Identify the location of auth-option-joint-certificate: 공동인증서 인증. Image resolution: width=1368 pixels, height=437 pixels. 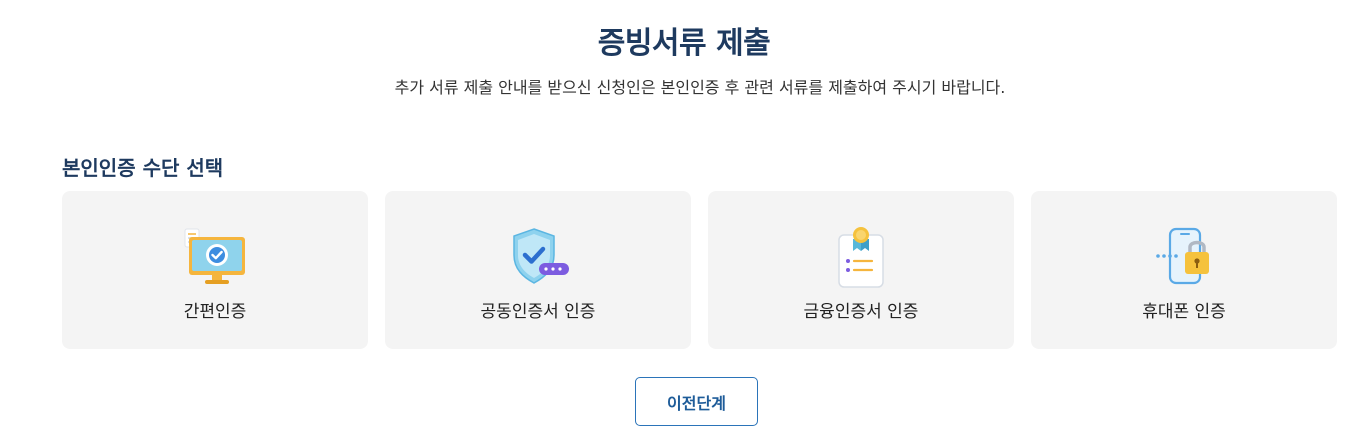
(538, 270).